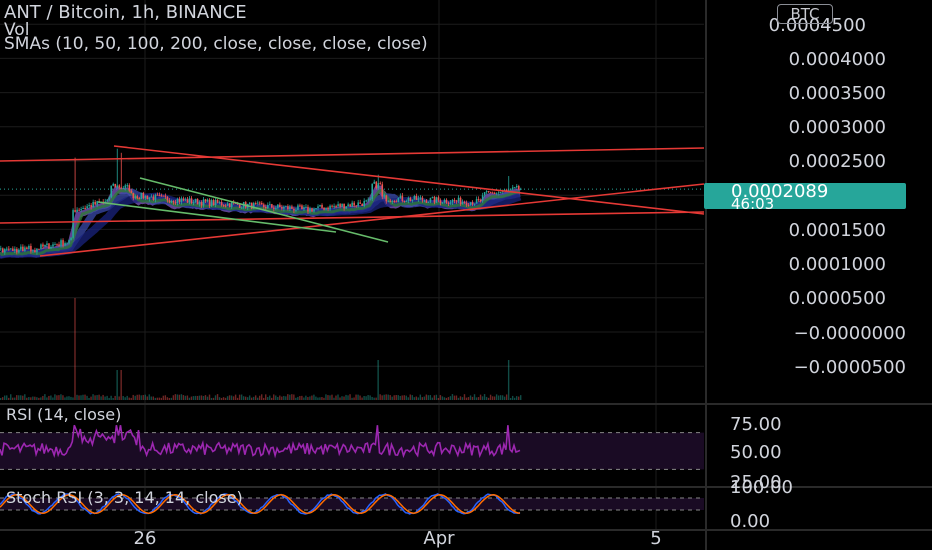 The height and width of the screenshot is (550, 932). I want to click on price-tick-label: 0.0003000, so click(837, 127).